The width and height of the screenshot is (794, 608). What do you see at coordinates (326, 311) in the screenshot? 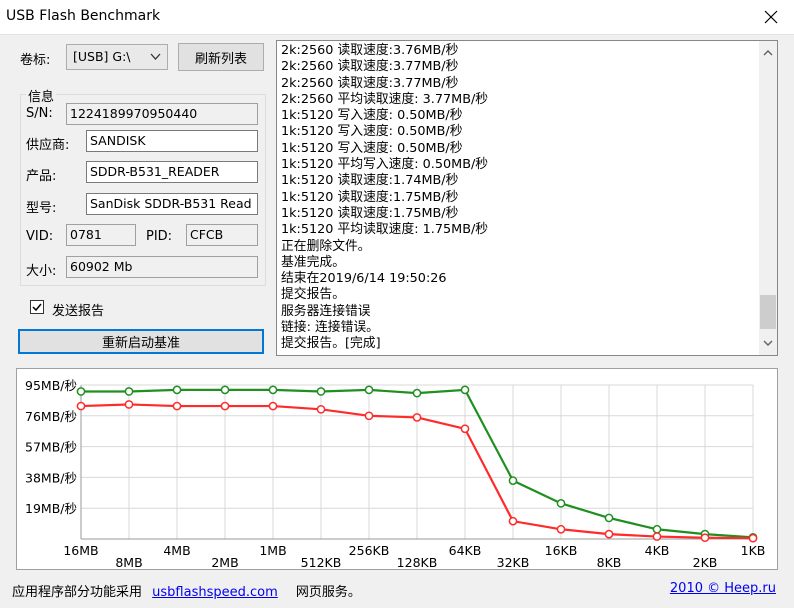
I see `log-line: 服务器连接错误` at bounding box center [326, 311].